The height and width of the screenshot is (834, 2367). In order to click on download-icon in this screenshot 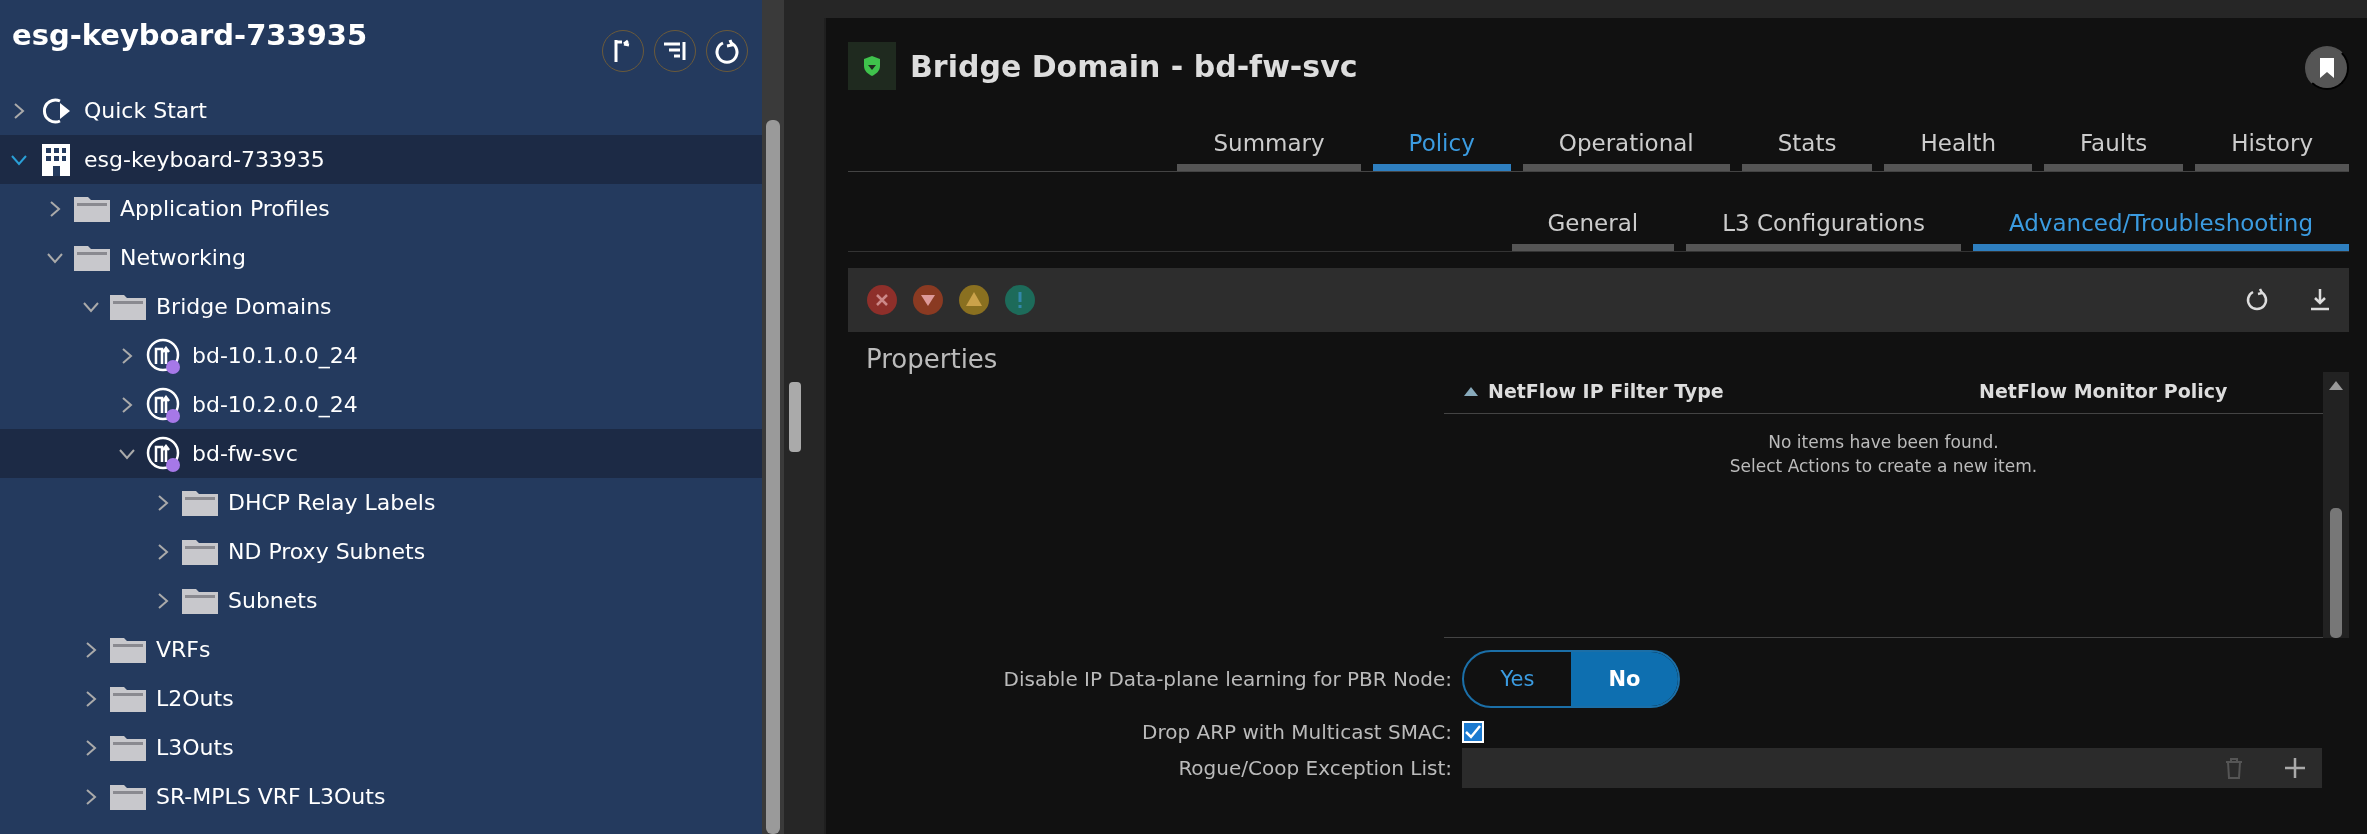, I will do `click(2320, 298)`.